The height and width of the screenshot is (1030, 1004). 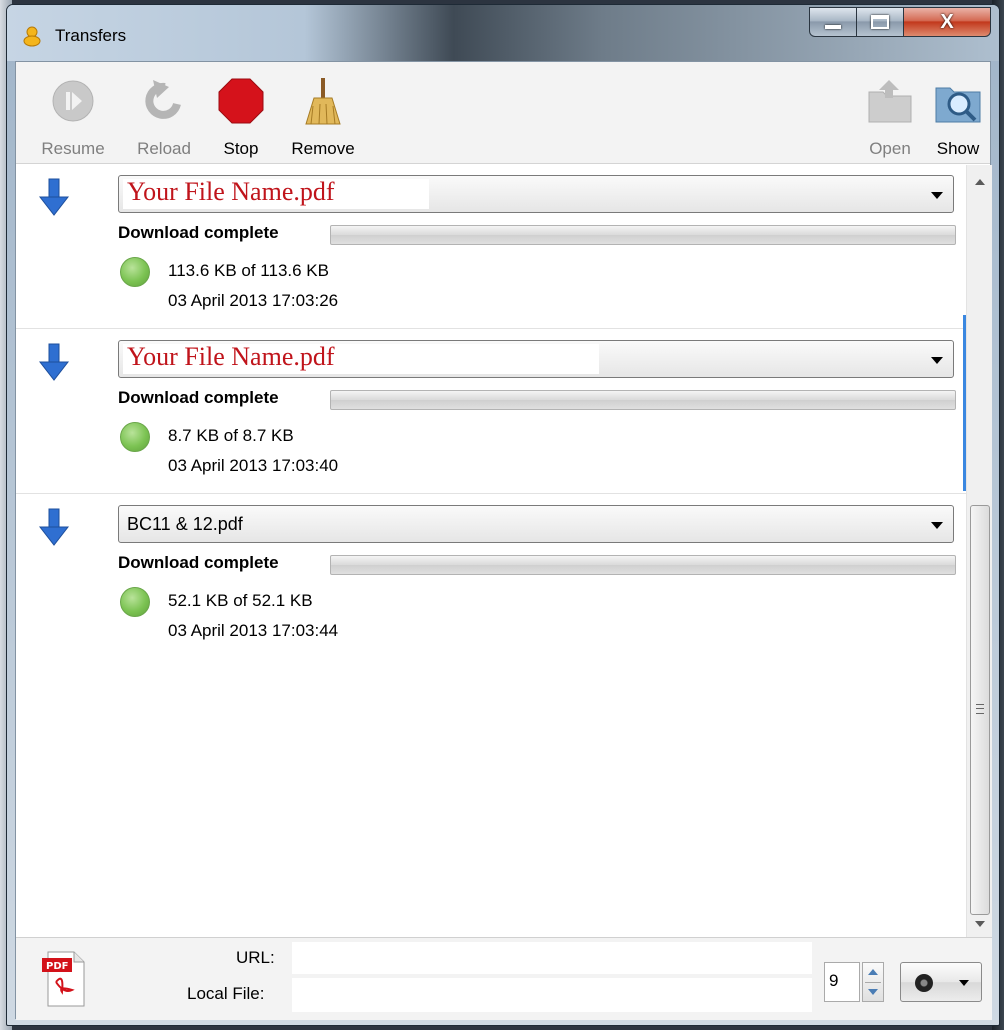 I want to click on connections-stepper, so click(x=873, y=982).